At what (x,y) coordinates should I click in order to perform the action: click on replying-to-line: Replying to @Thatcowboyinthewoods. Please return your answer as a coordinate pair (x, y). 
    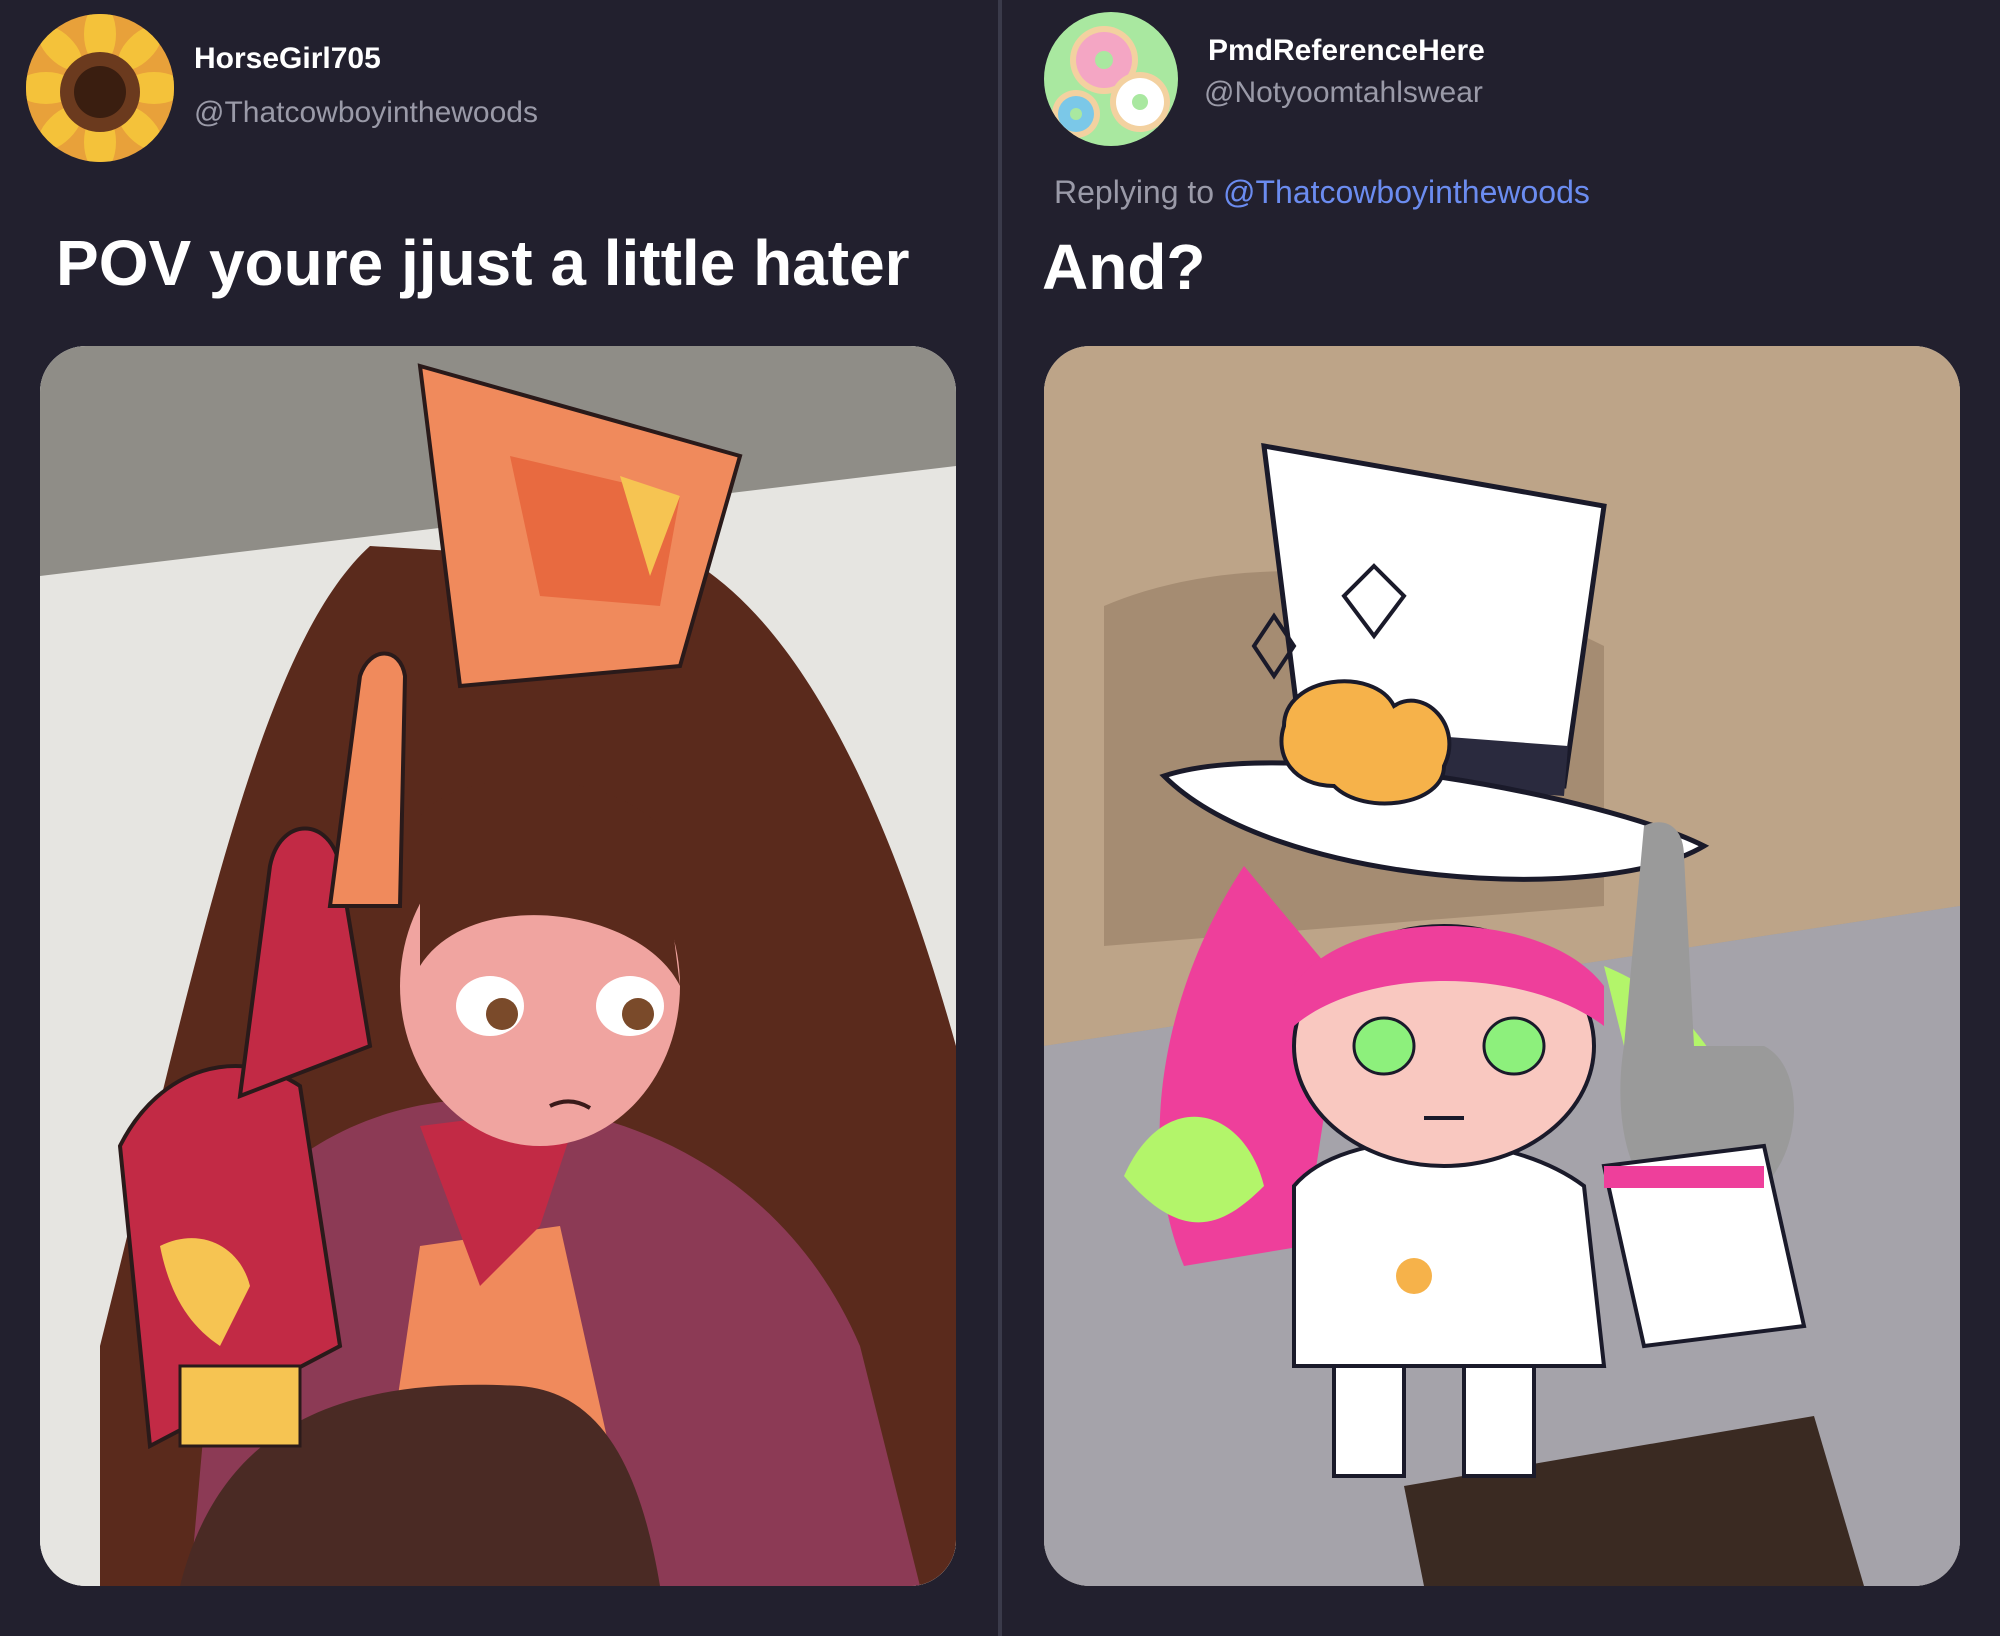
    Looking at the image, I should click on (1322, 192).